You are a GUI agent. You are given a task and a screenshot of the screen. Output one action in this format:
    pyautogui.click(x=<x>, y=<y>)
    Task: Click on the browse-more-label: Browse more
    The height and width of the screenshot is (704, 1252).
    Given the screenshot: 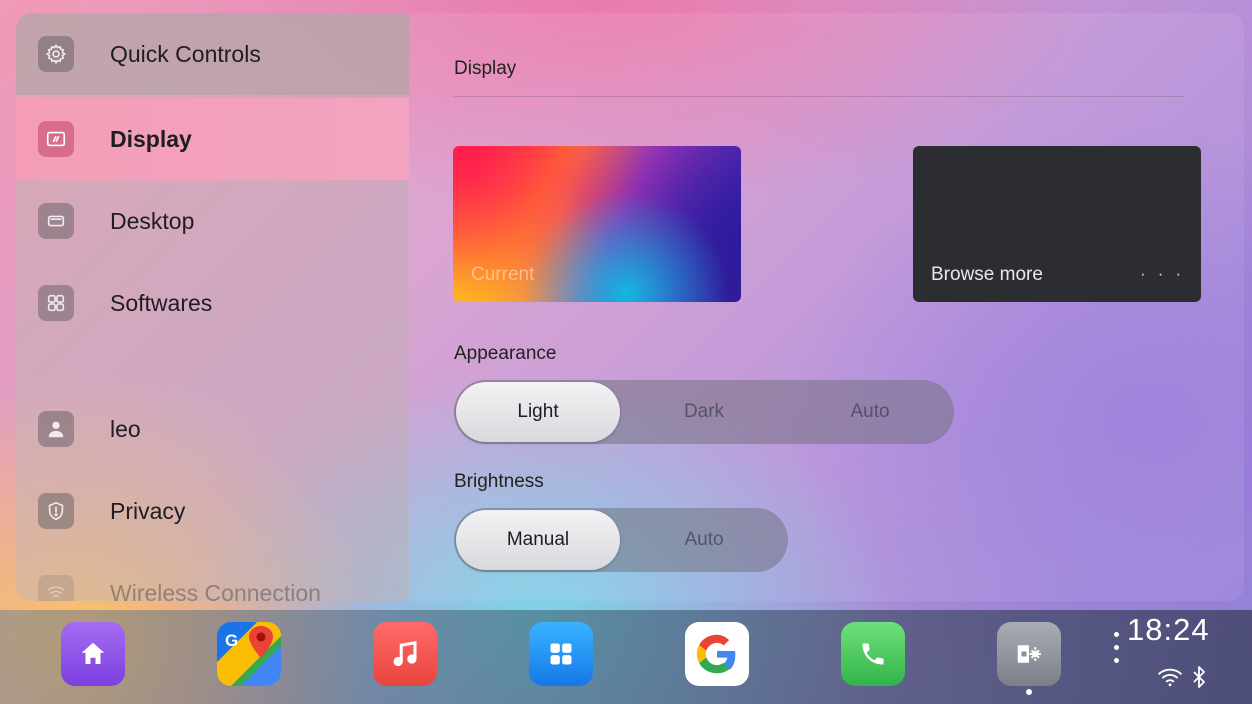 What is the action you would take?
    pyautogui.click(x=987, y=274)
    